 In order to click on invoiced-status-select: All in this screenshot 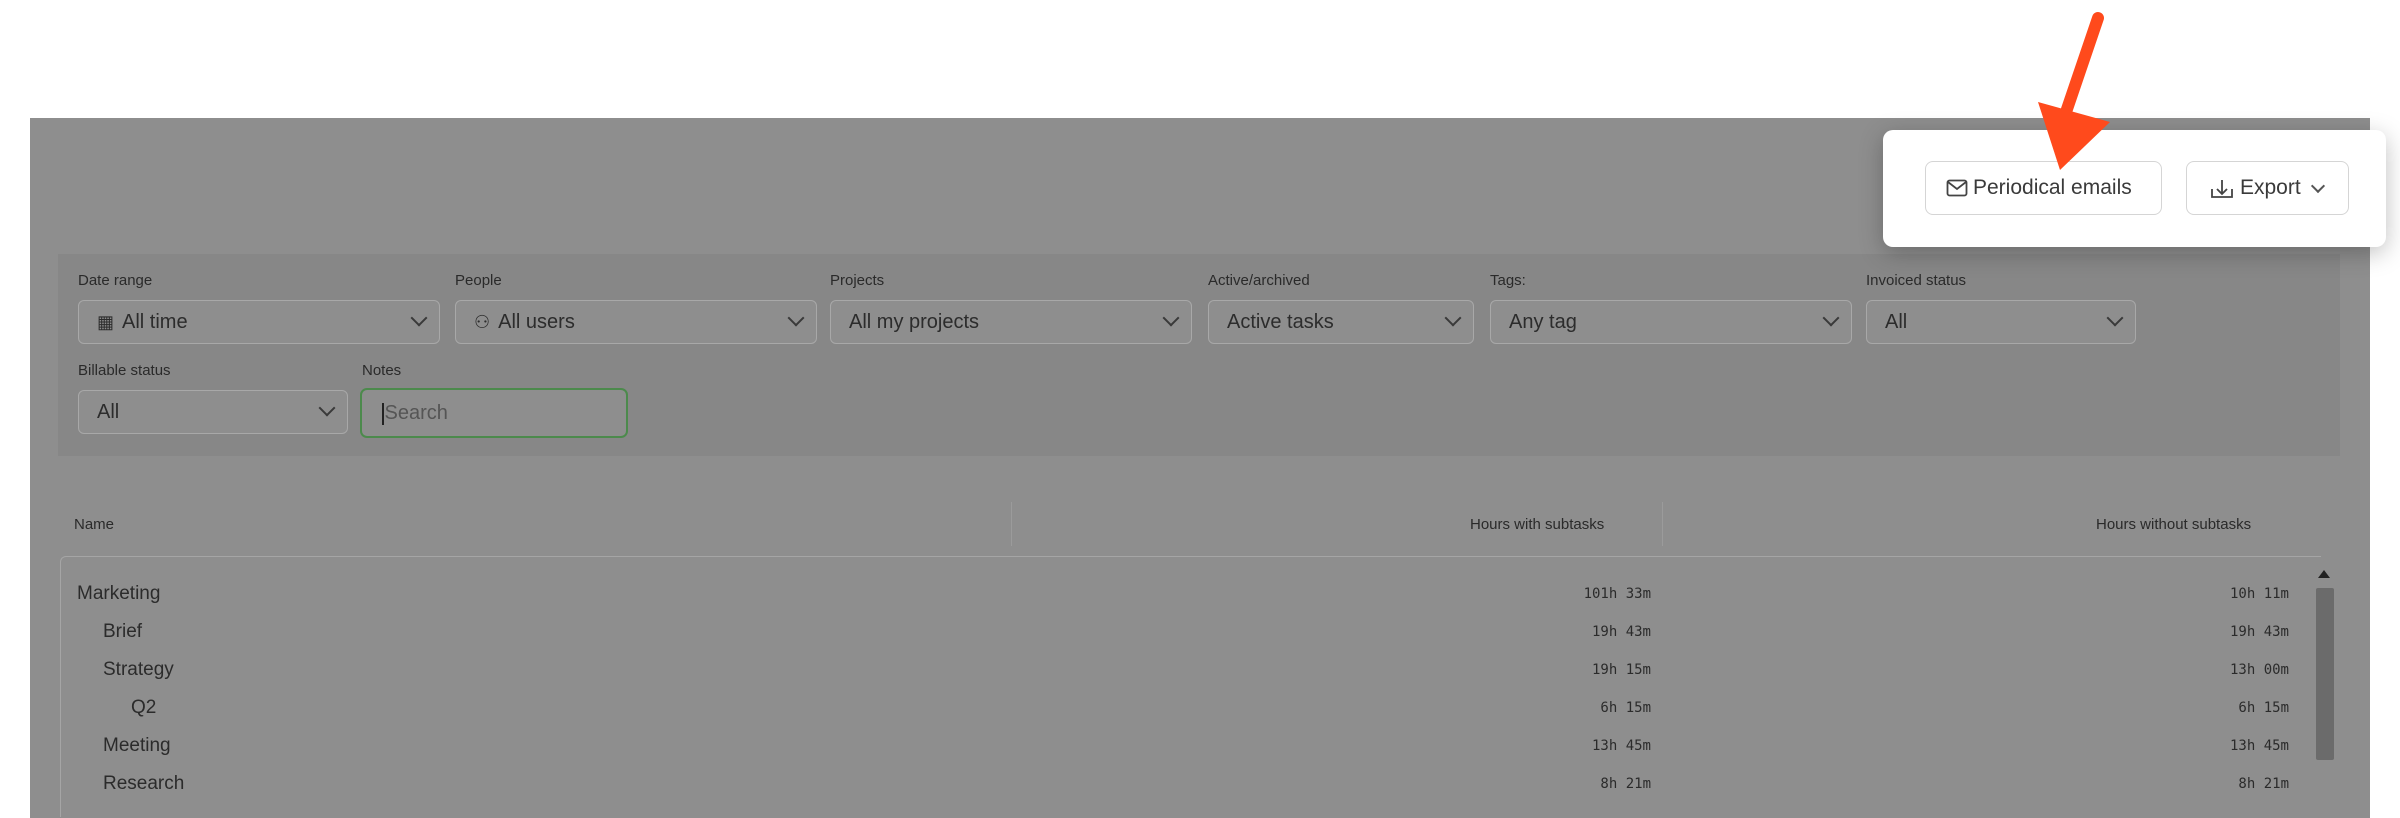, I will do `click(2001, 322)`.